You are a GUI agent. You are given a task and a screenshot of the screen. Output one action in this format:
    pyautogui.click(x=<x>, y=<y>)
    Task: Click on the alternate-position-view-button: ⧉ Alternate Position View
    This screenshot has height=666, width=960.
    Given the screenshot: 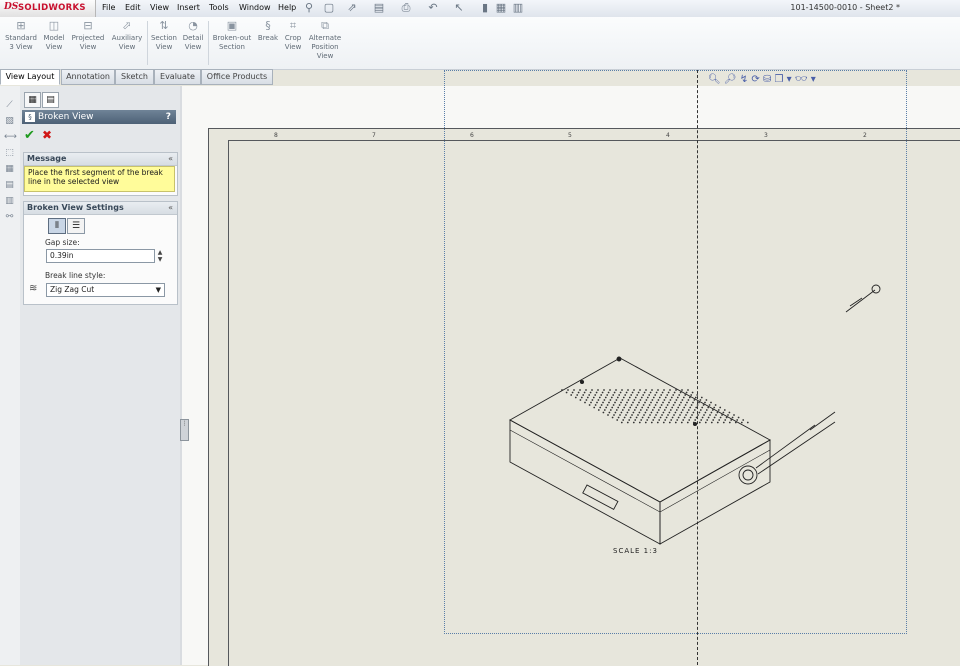 What is the action you would take?
    pyautogui.click(x=325, y=40)
    